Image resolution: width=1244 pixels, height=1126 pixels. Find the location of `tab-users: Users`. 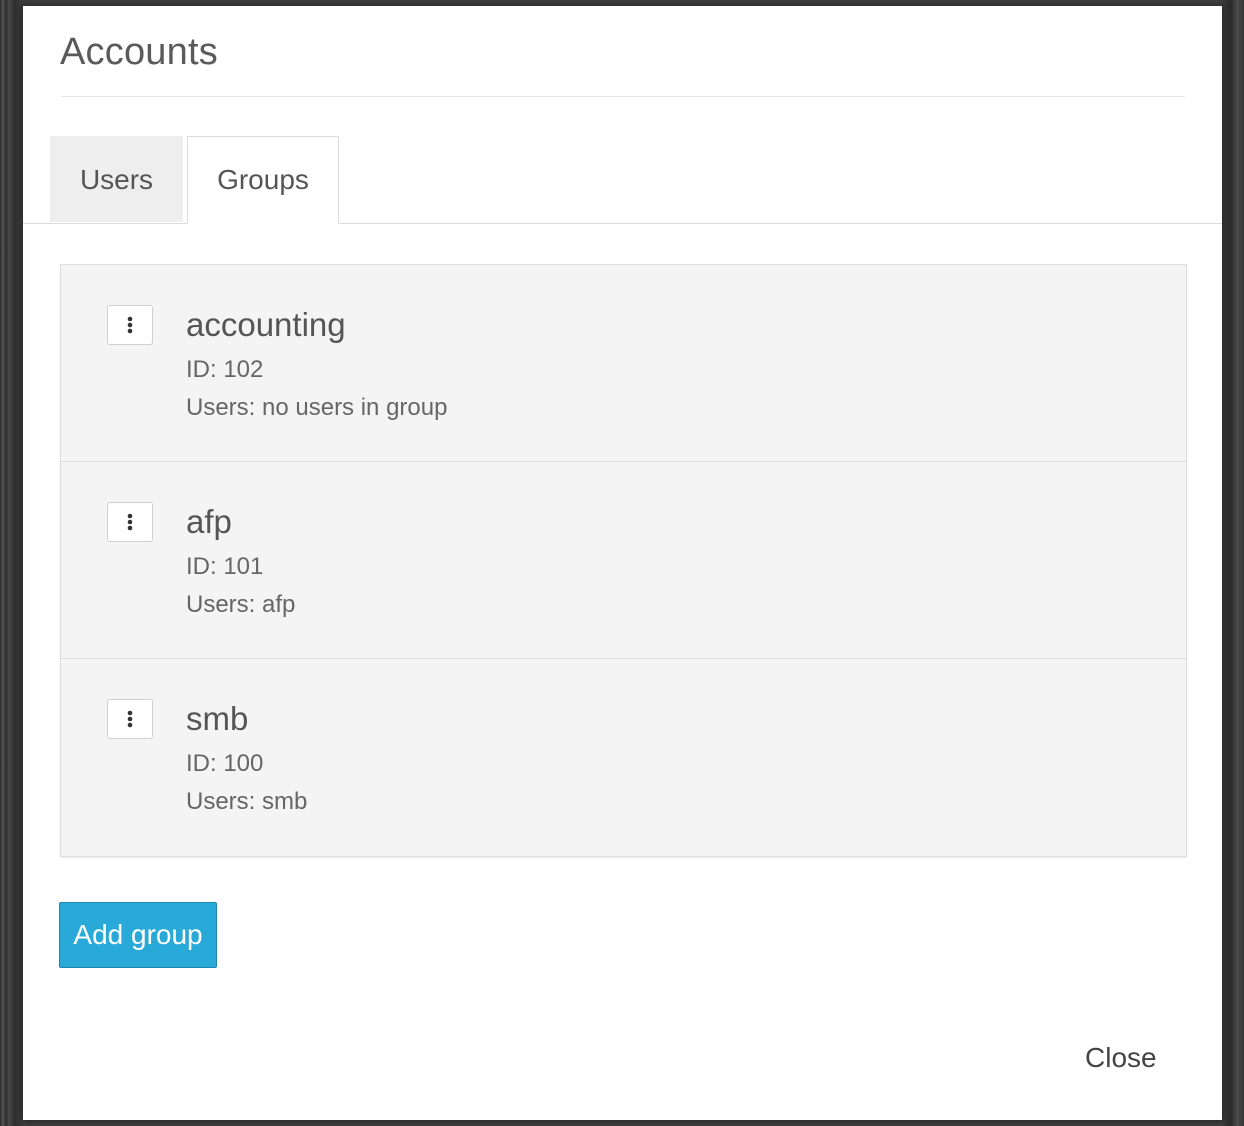

tab-users: Users is located at coordinates (116, 179).